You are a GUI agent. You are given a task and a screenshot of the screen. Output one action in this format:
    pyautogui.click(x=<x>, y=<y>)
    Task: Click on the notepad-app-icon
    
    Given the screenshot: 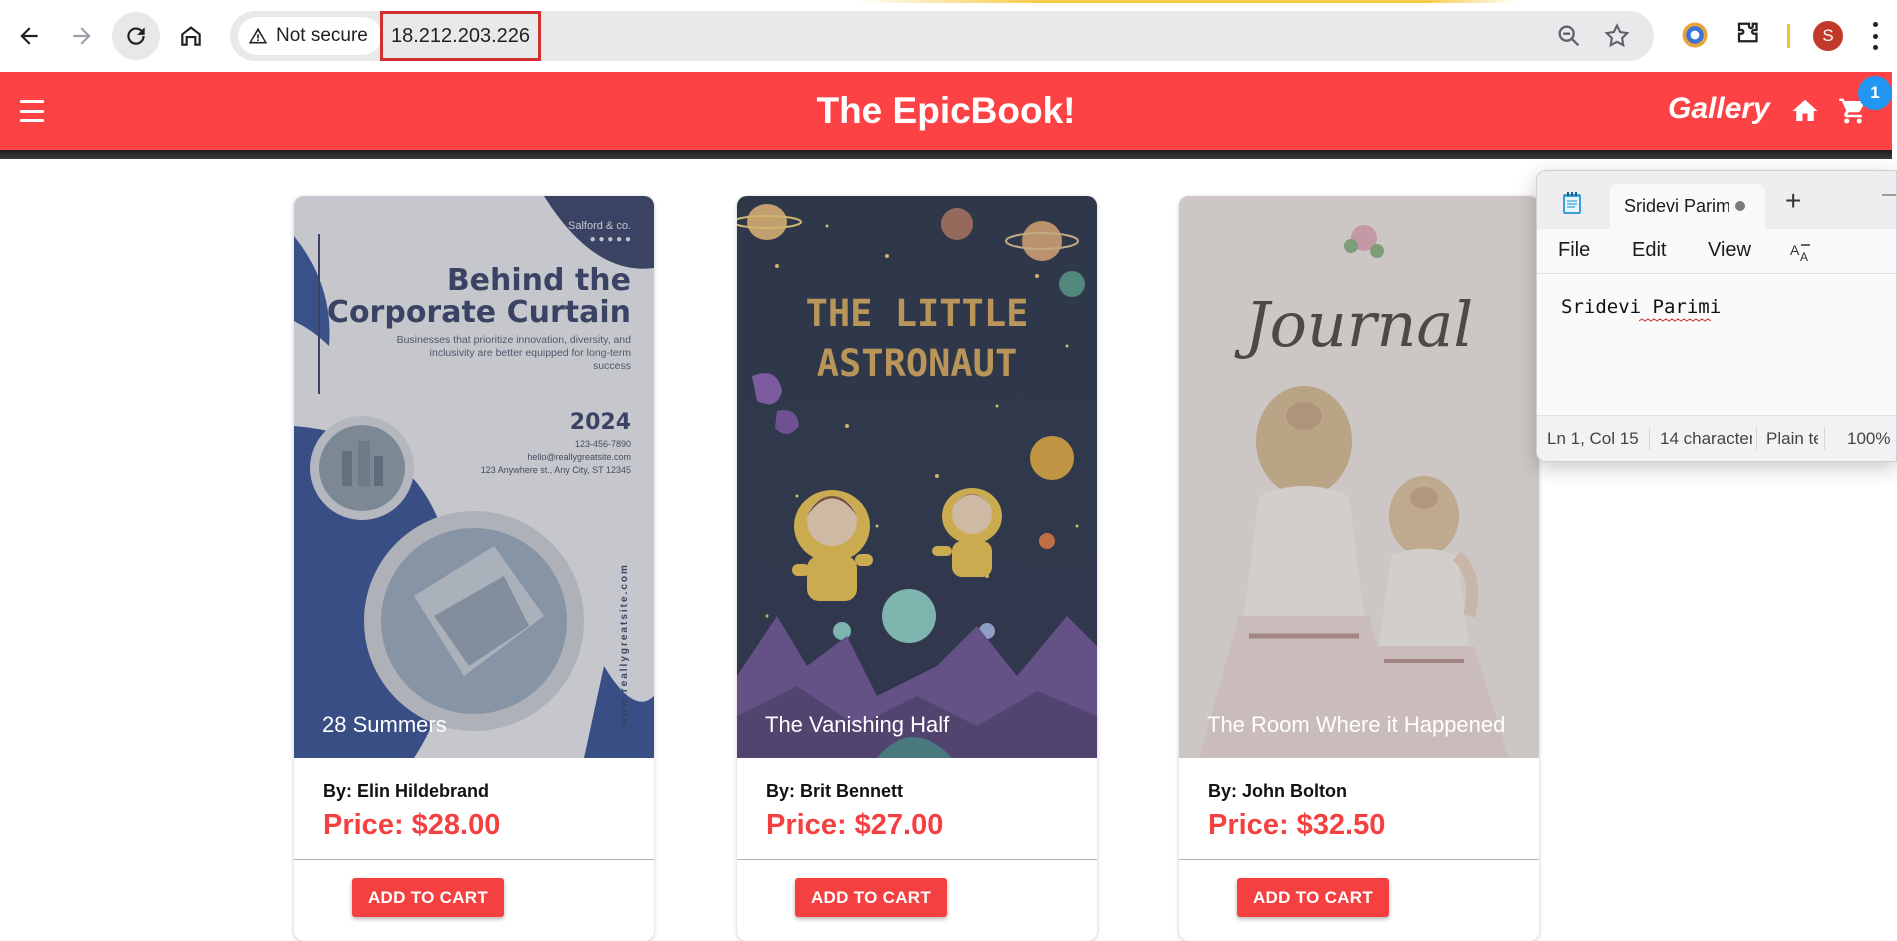 What is the action you would take?
    pyautogui.click(x=1572, y=203)
    